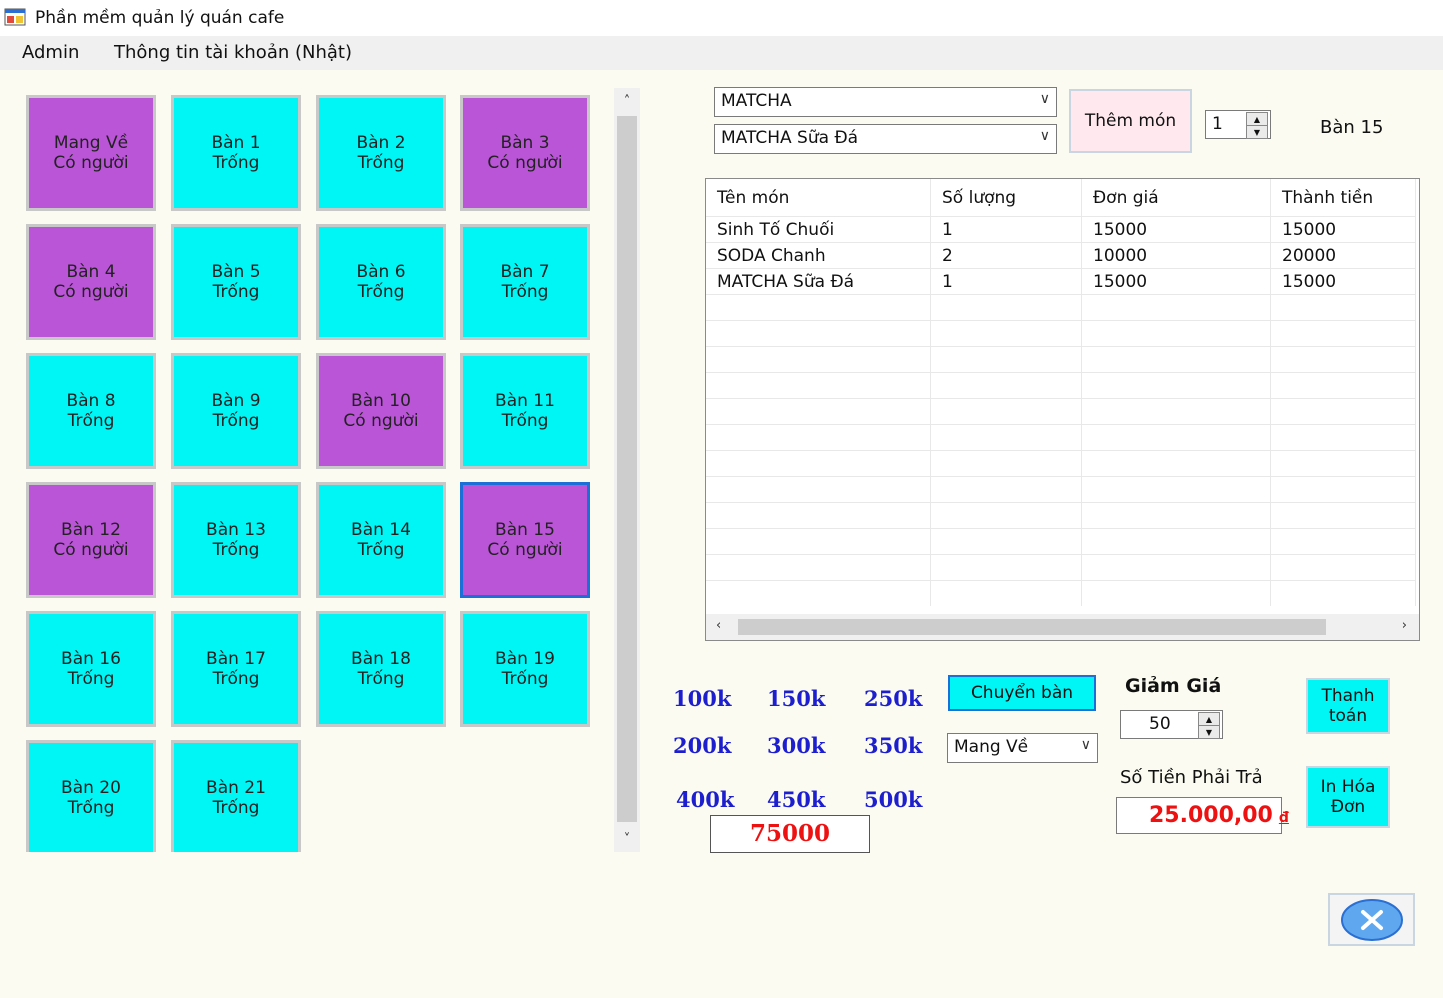 This screenshot has height=998, width=1443. Describe the element at coordinates (236, 669) in the screenshot. I see `table-button: Bàn 17 Trống` at that location.